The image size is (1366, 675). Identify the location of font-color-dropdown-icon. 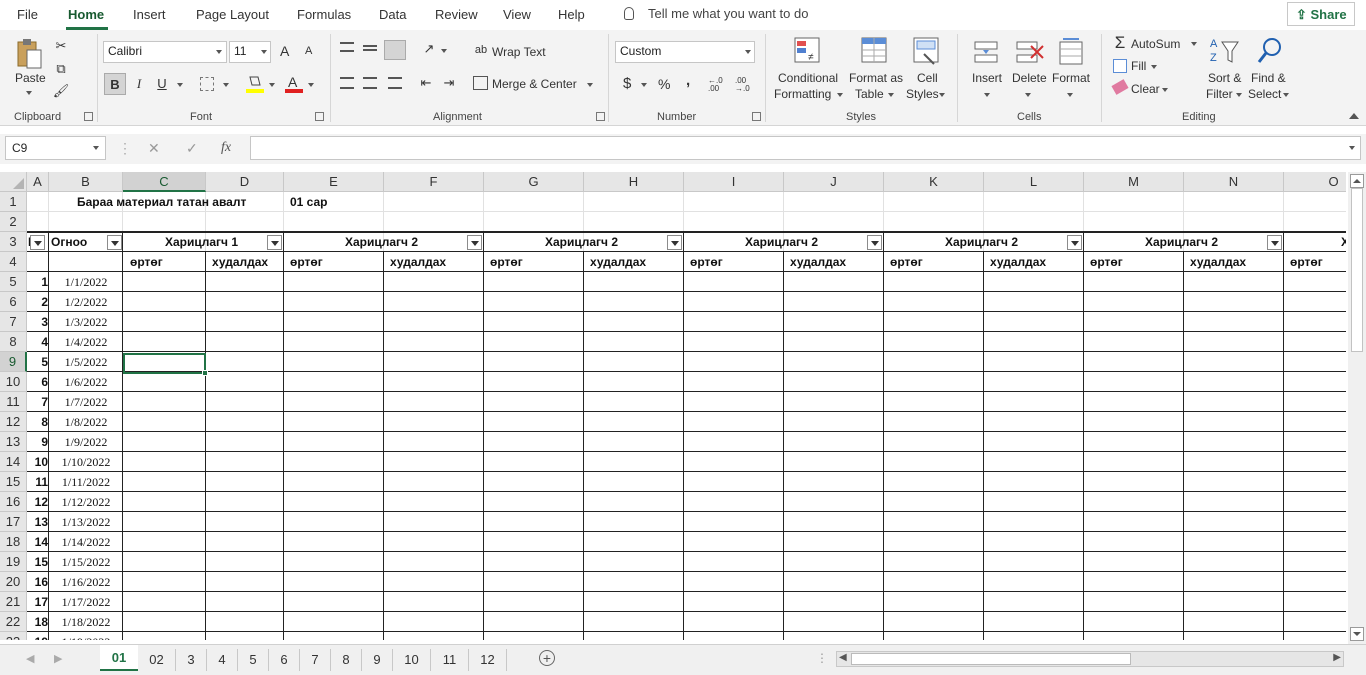
(311, 85).